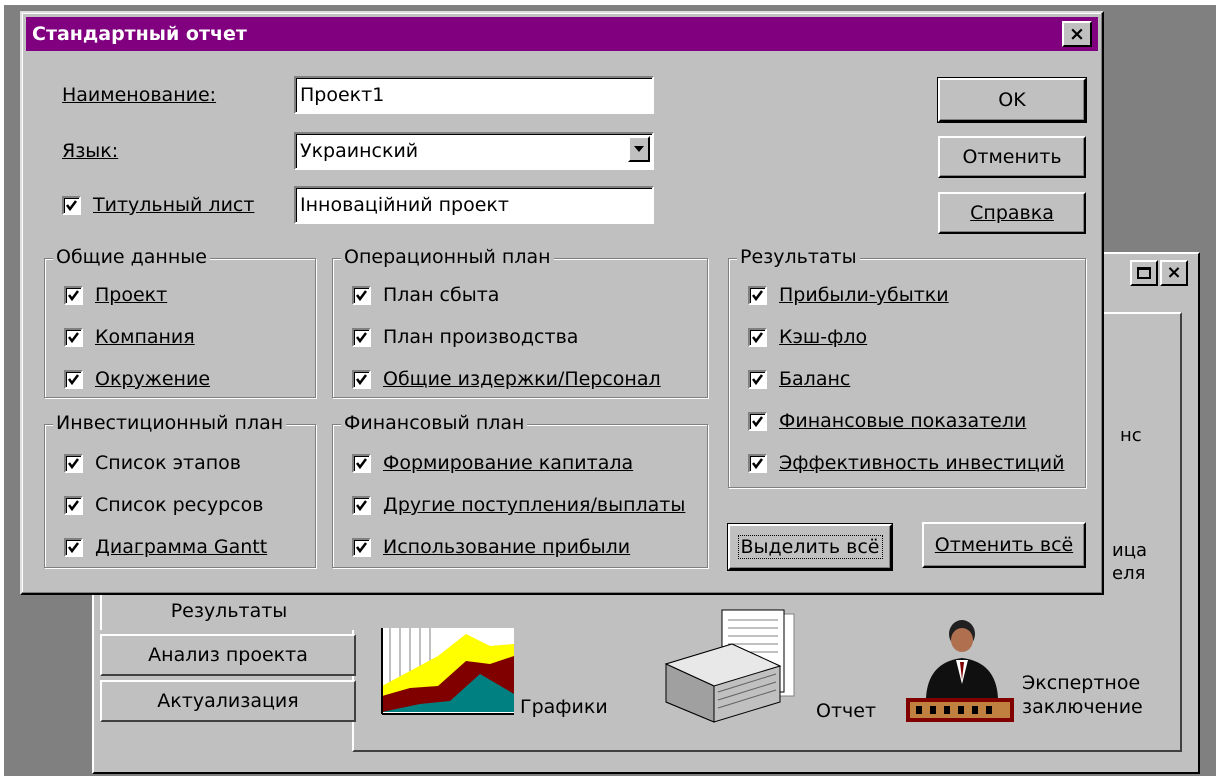 This screenshot has height=776, width=1216. I want to click on investment-item-label: Список этапов, so click(168, 463).